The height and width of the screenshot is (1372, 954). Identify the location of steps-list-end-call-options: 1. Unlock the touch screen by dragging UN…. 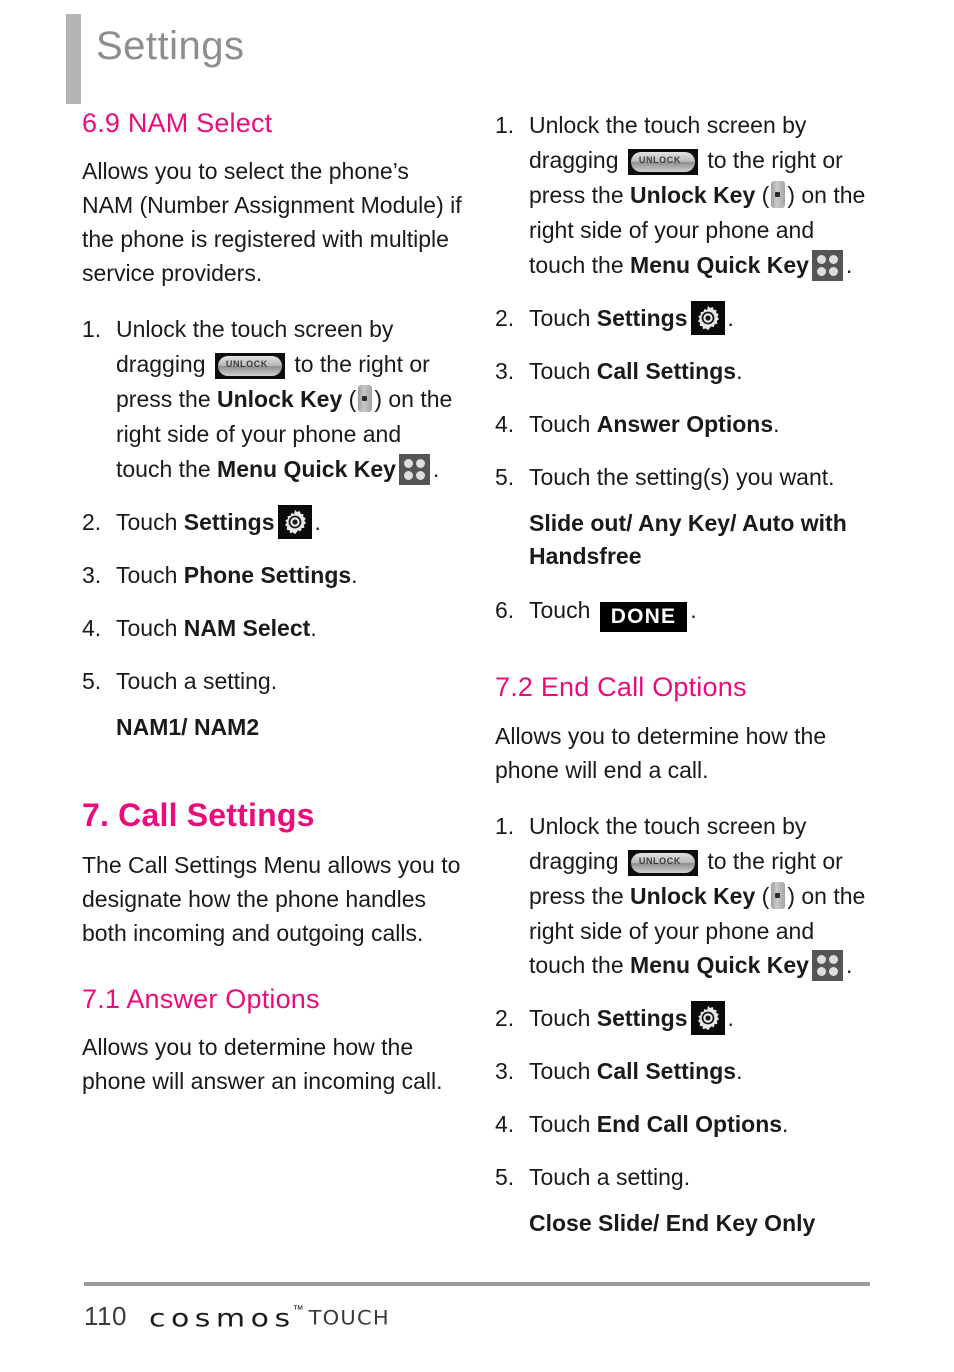
(685, 1002).